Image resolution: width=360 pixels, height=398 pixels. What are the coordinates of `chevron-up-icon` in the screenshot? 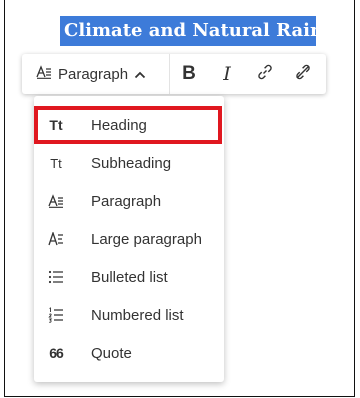 It's located at (140, 74).